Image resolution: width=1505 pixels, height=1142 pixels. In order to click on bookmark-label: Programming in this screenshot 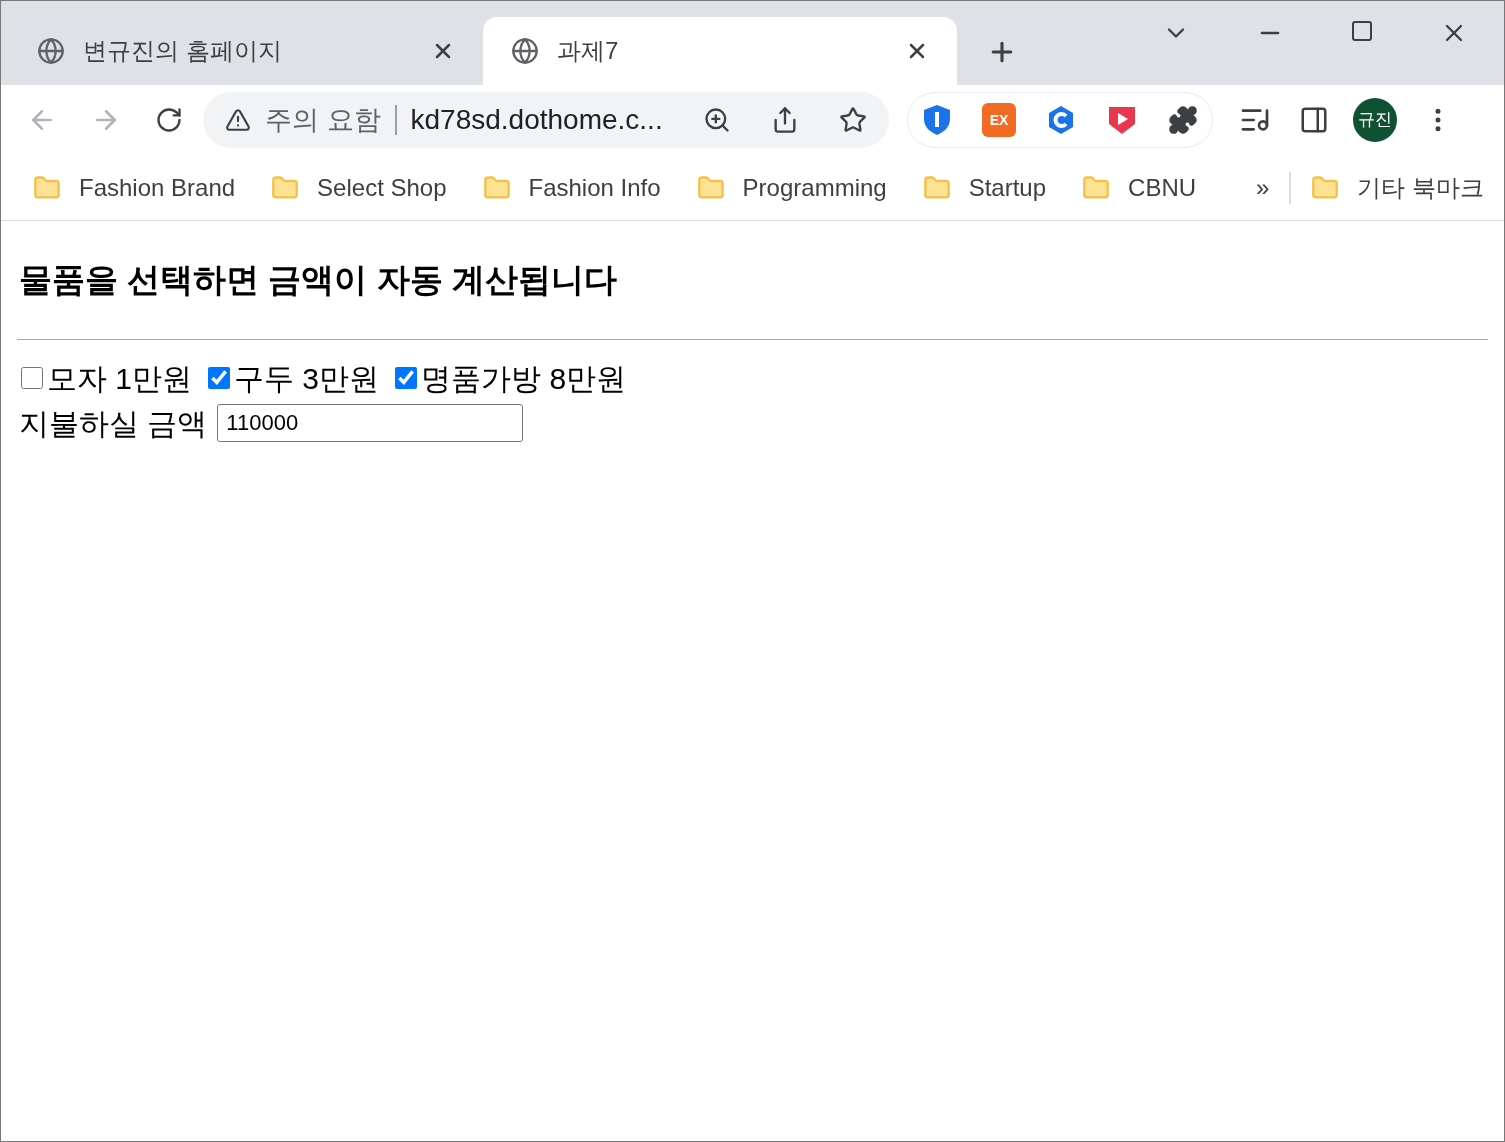, I will do `click(814, 187)`.